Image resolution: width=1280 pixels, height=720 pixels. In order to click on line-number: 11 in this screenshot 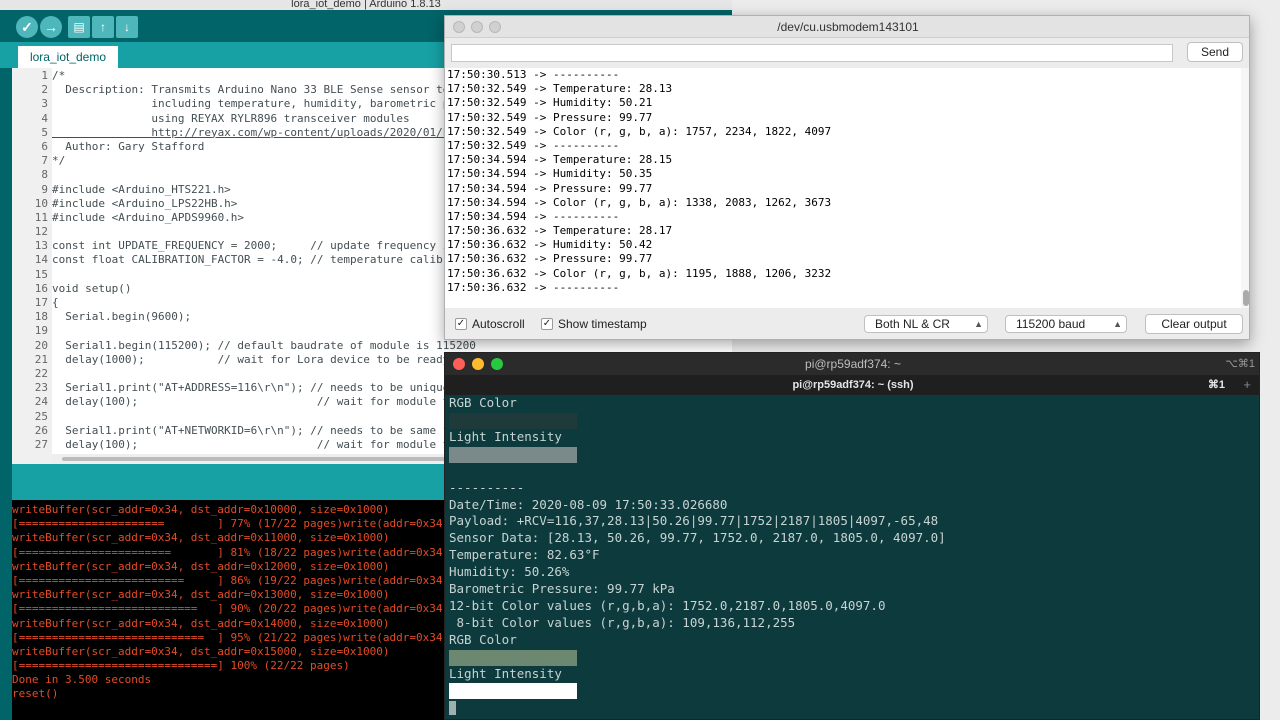, I will do `click(41, 217)`.